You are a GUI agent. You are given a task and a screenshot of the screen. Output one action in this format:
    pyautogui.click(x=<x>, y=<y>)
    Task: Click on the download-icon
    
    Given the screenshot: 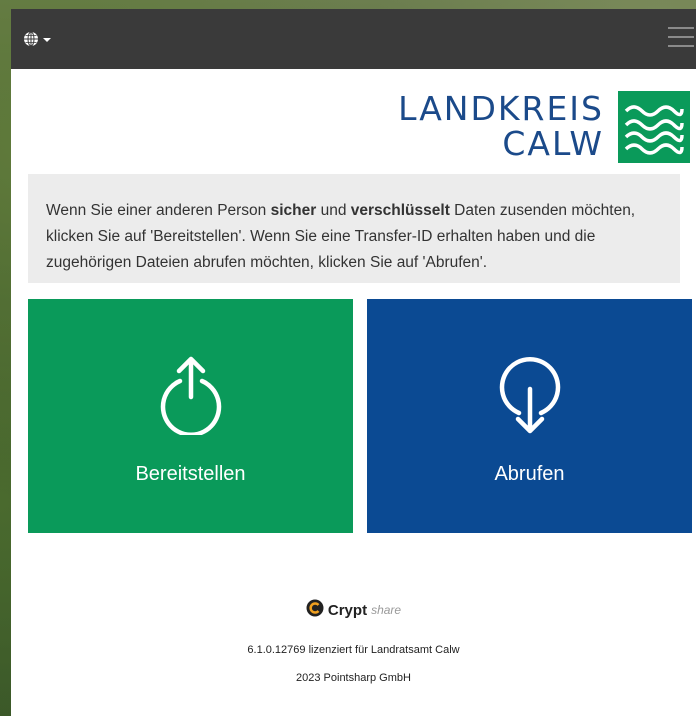 What is the action you would take?
    pyautogui.click(x=530, y=397)
    